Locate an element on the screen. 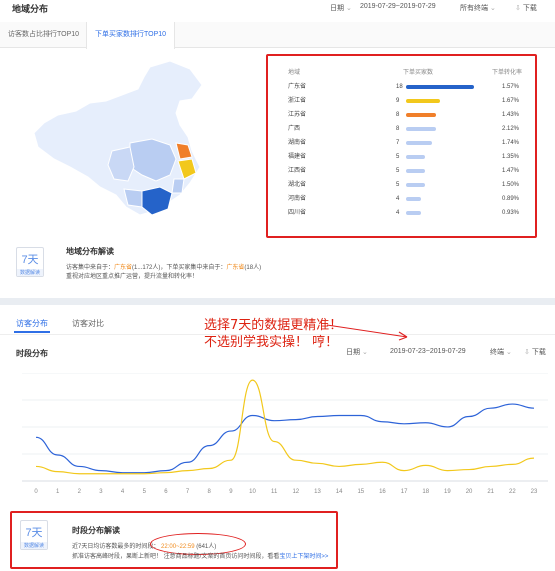 Image resolution: width=555 pixels, height=571 pixels. rate-cell: 1.43% is located at coordinates (511, 115).